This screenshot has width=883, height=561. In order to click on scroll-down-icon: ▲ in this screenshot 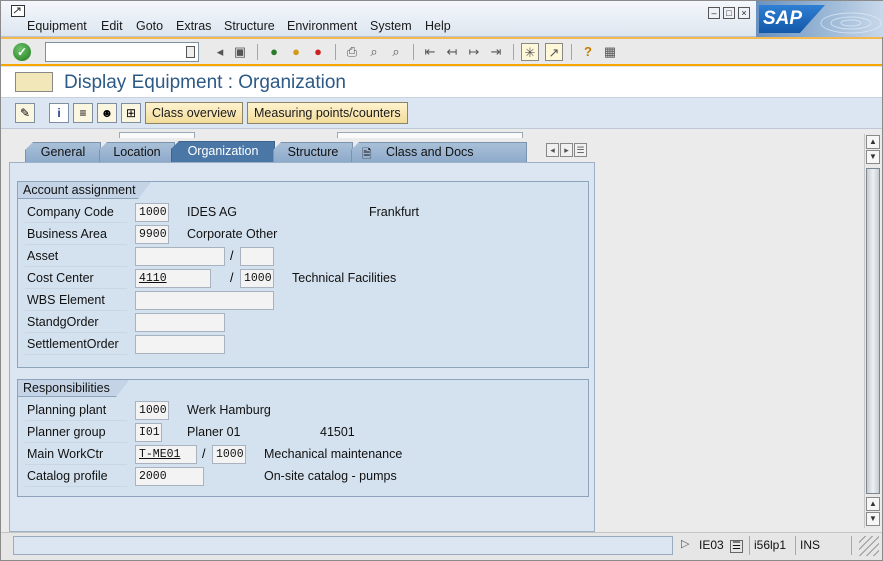, I will do `click(873, 504)`.